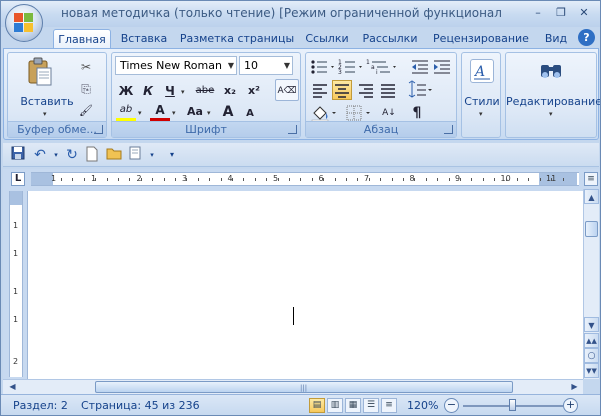 Image resolution: width=601 pixels, height=416 pixels. Describe the element at coordinates (114, 155) in the screenshot. I see `open-folder-icon` at that location.